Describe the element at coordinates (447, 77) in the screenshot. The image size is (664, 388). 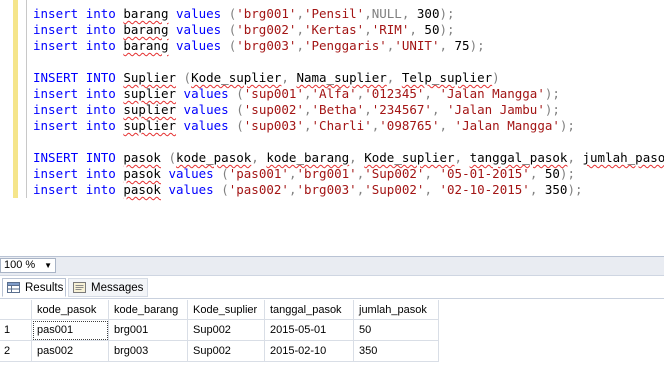
I see `code-token: Telp_suplier` at that location.